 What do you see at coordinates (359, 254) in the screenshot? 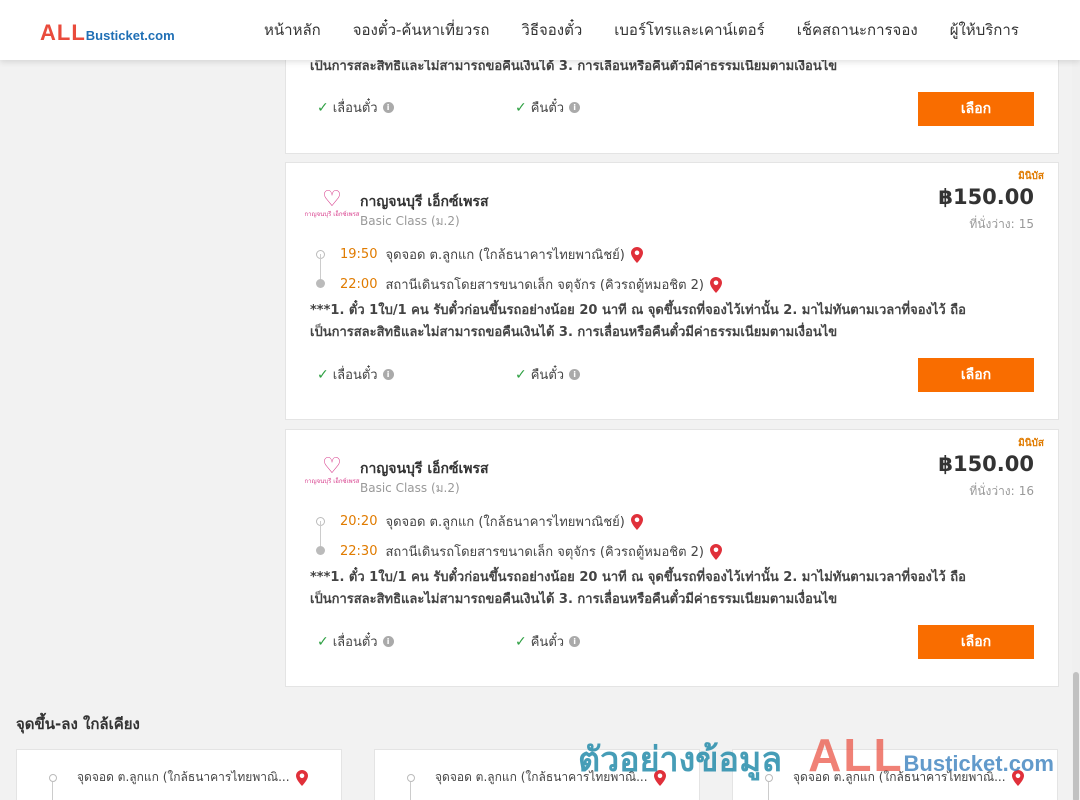
I see `departure-time: 19:50` at bounding box center [359, 254].